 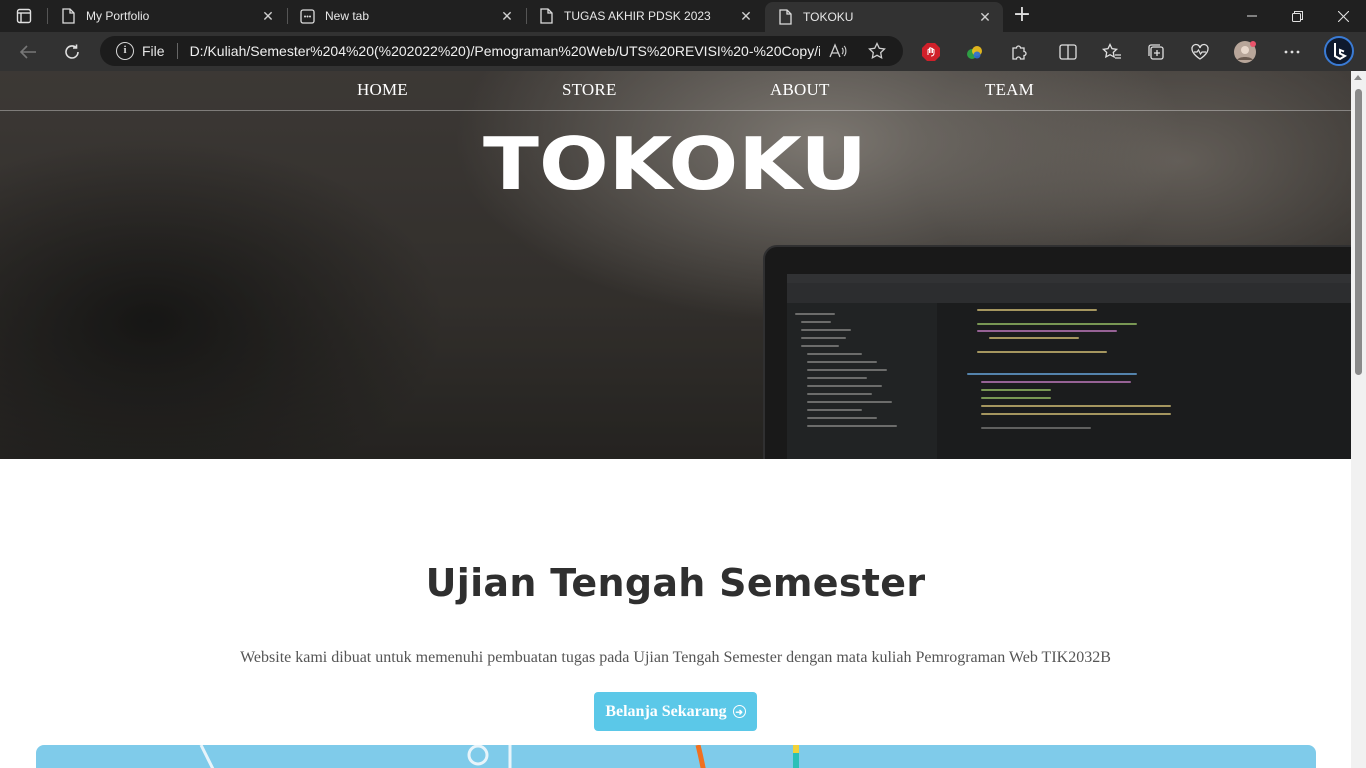 What do you see at coordinates (1200, 52) in the screenshot?
I see `browser-essentials-icon` at bounding box center [1200, 52].